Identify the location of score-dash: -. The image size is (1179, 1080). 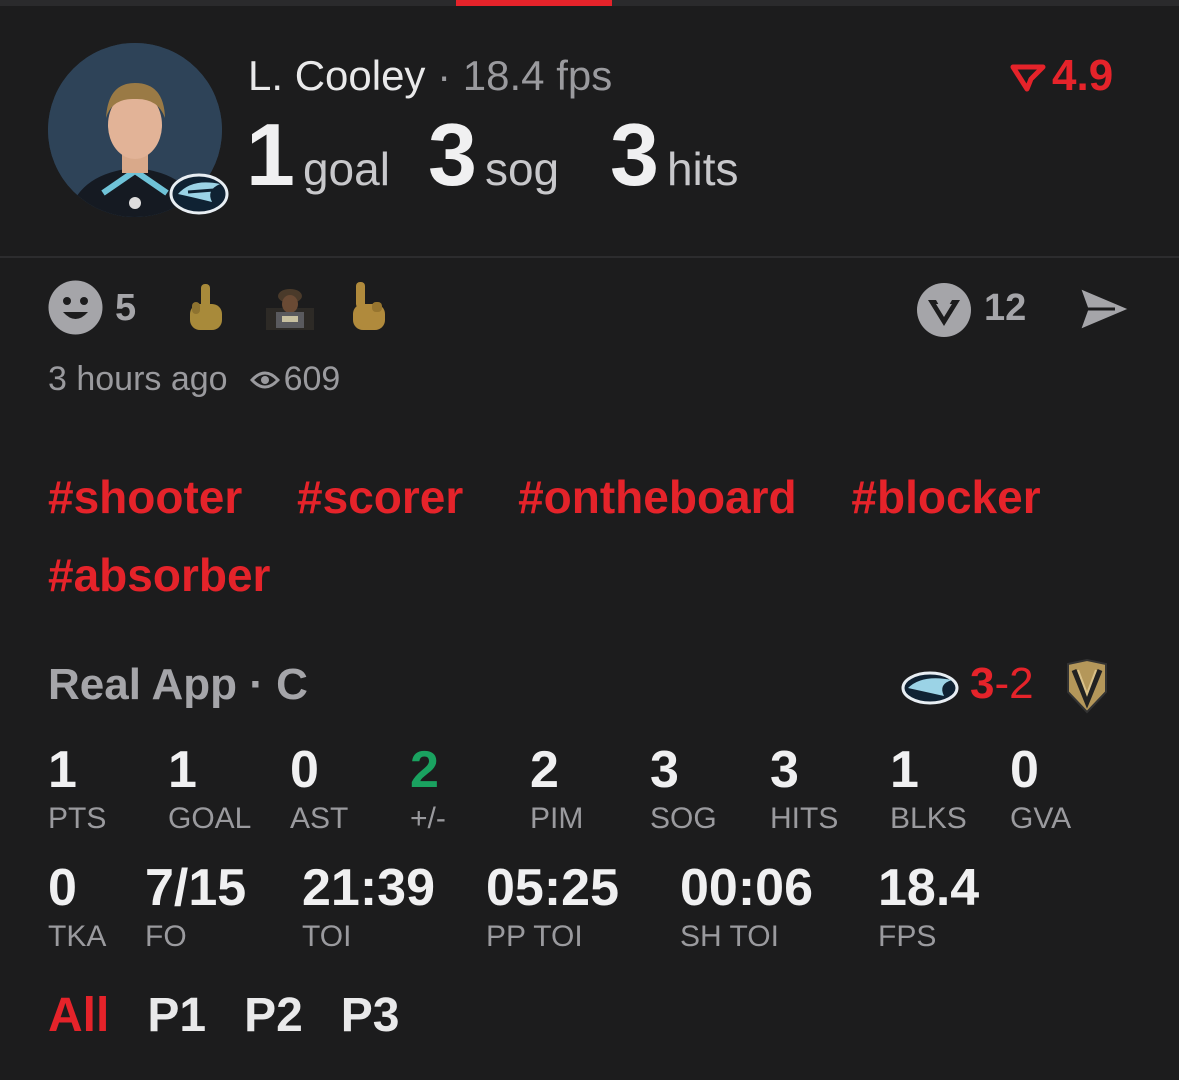
(1002, 683).